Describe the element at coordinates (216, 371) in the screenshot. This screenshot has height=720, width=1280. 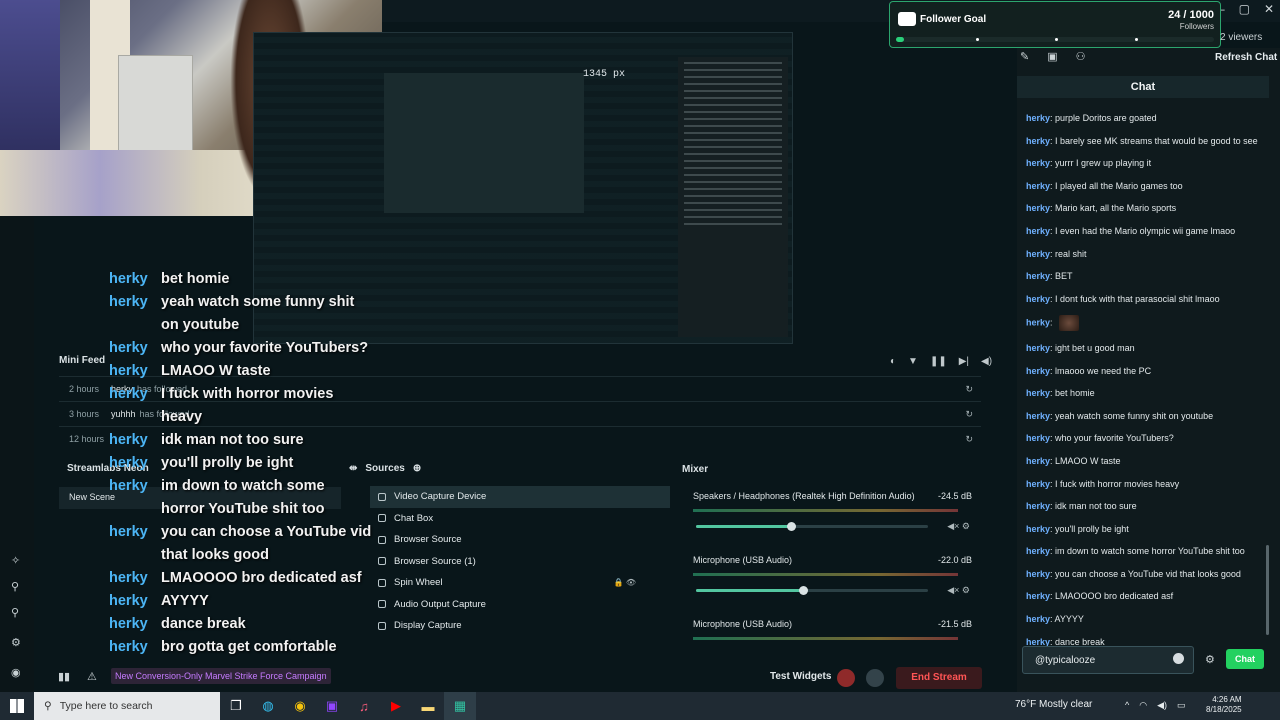
I see `overlay-text: LMAOO W taste` at that location.